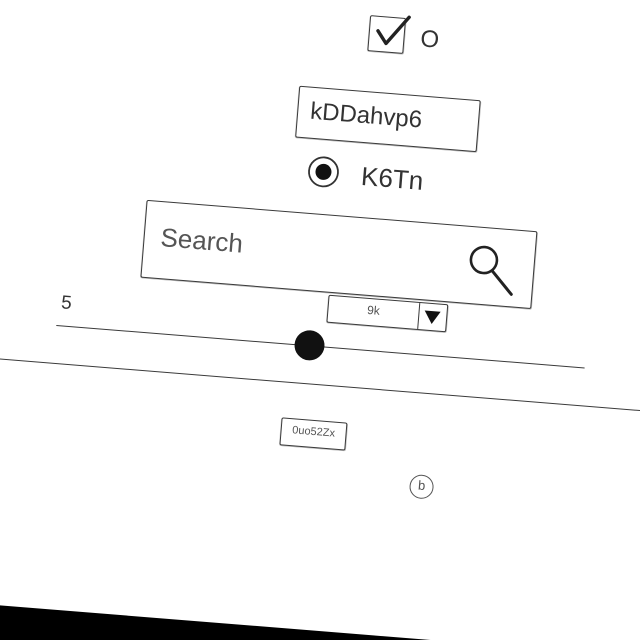 The width and height of the screenshot is (640, 640). I want to click on check-icon, so click(393, 30).